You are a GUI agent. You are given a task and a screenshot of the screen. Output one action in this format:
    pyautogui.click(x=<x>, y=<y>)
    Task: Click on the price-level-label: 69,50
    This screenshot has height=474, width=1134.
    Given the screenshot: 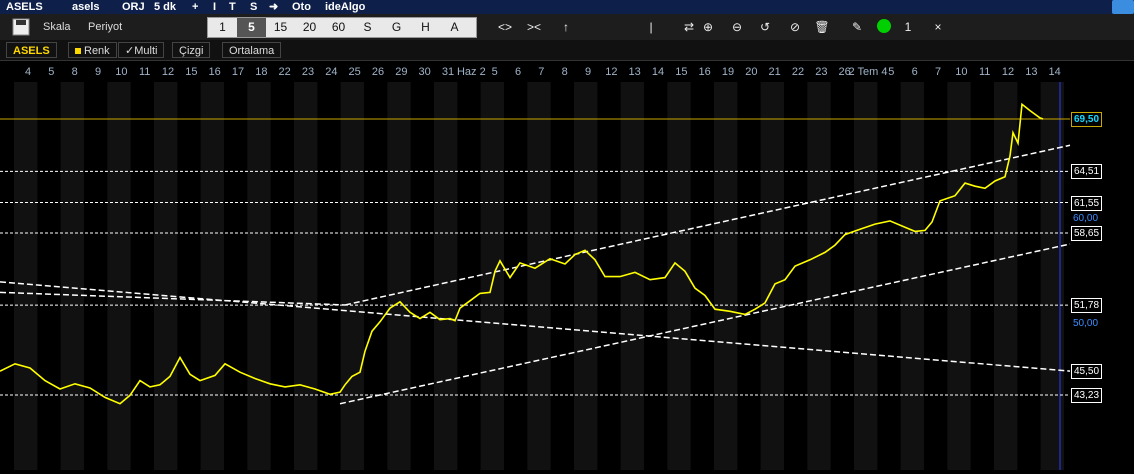 What is the action you would take?
    pyautogui.click(x=1087, y=119)
    